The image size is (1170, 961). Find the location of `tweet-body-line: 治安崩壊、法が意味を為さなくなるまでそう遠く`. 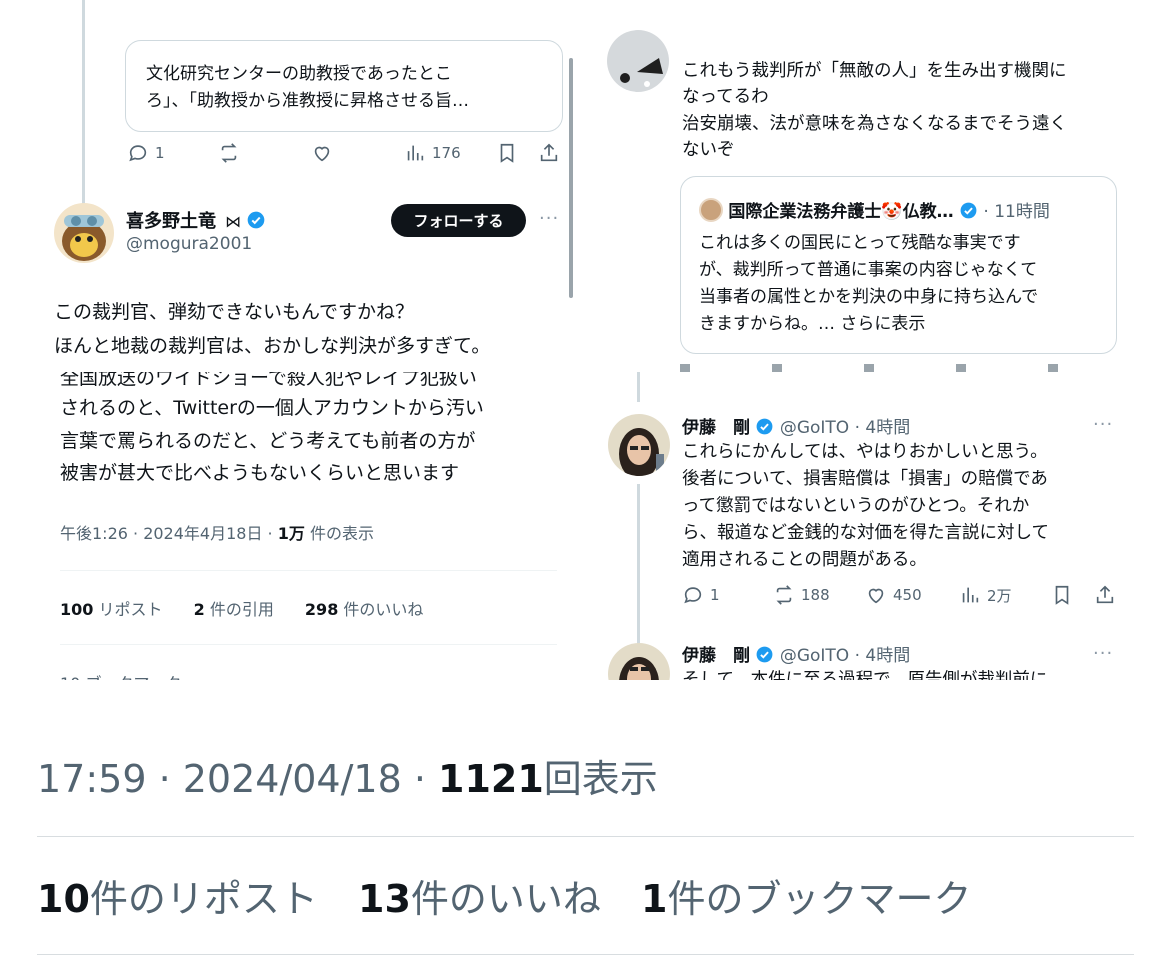

tweet-body-line: 治安崩壊、法が意味を為さなくなるまでそう遠く is located at coordinates (874, 124).